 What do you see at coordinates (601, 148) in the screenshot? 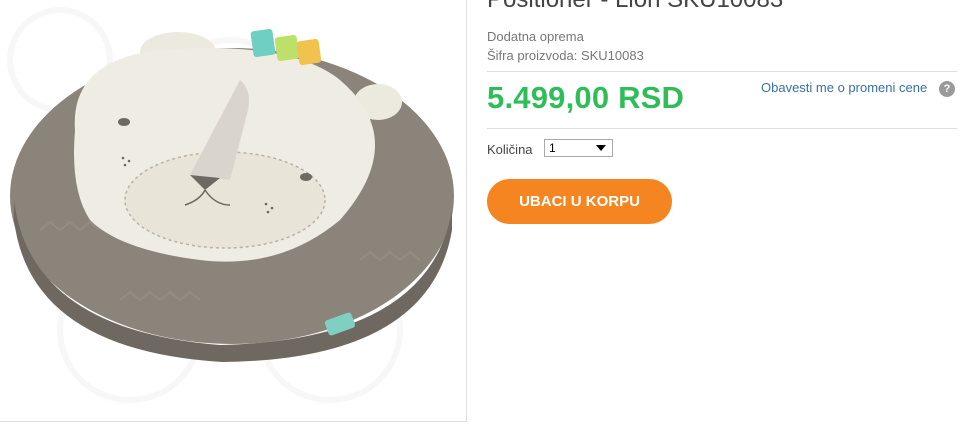
I see `caret-down-icon` at bounding box center [601, 148].